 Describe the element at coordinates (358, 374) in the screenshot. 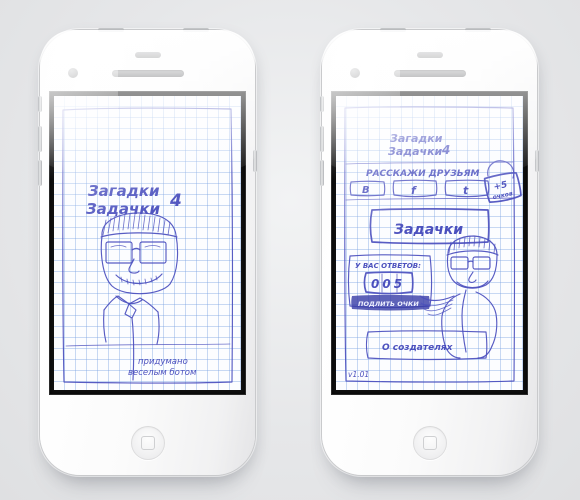

I see `version-label: v1.01` at that location.